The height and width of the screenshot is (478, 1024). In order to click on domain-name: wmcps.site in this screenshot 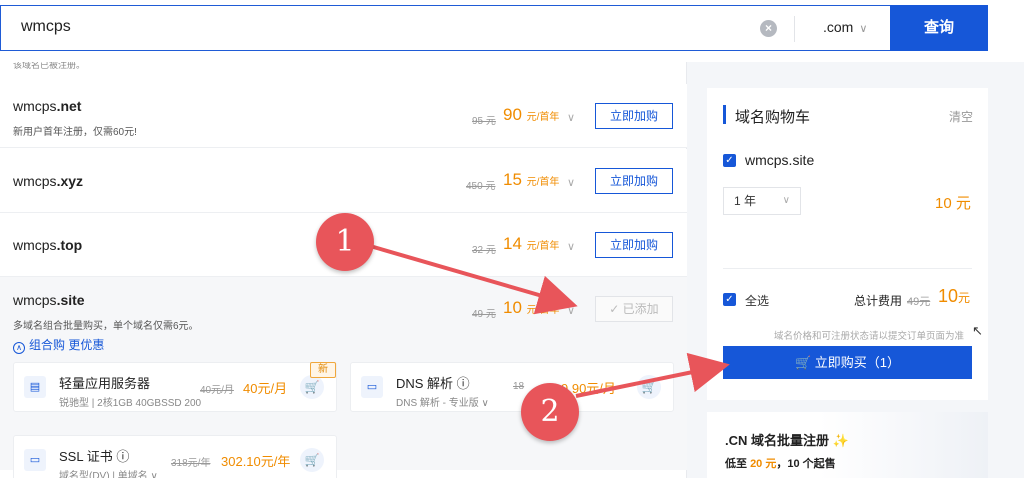, I will do `click(49, 300)`.